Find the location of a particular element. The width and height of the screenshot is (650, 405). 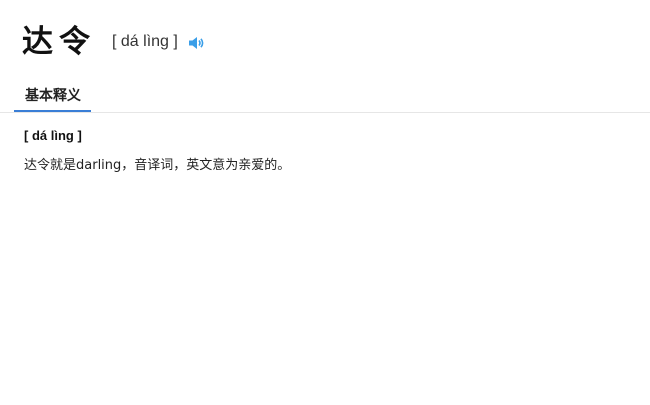

entry-word: 达令 is located at coordinates (59, 42).